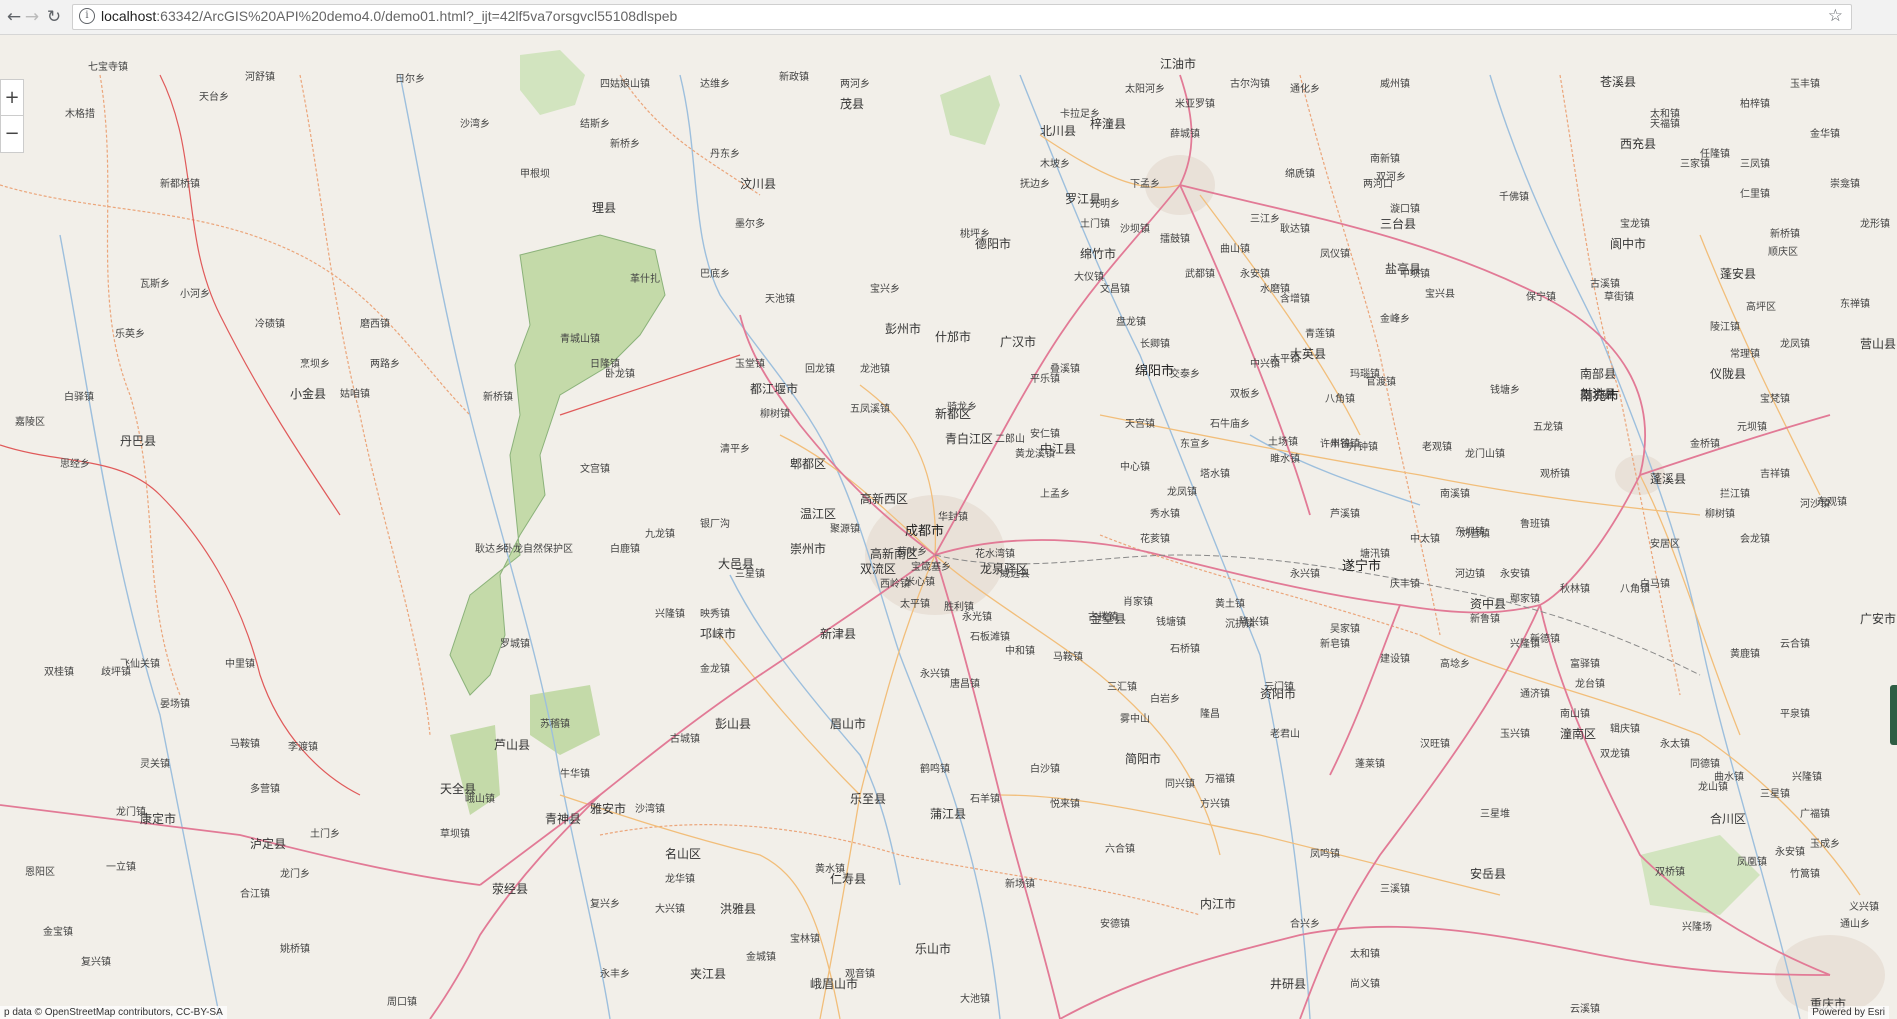 The image size is (1897, 1019). What do you see at coordinates (838, 634) in the screenshot?
I see `place-label: 新津县` at bounding box center [838, 634].